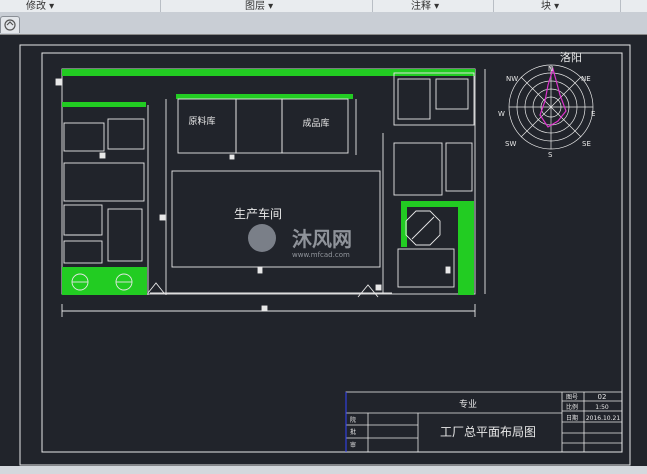  What do you see at coordinates (323, 470) in the screenshot?
I see `status-bar` at bounding box center [323, 470].